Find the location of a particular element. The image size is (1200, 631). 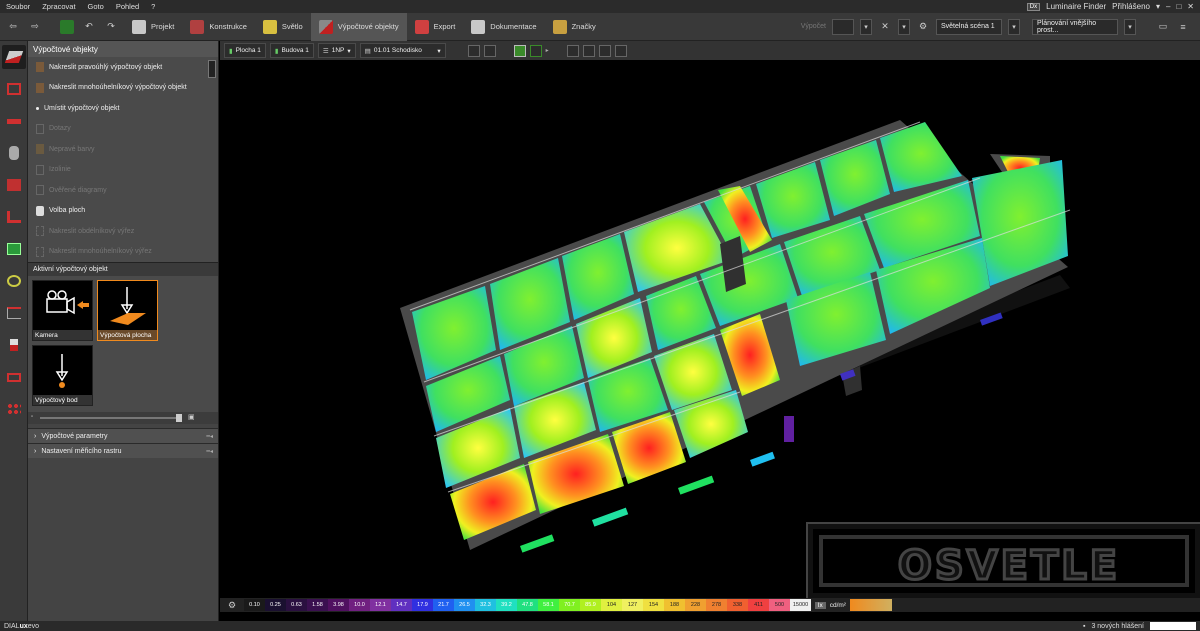

zoom-large-icon: ▣ is located at coordinates (191, 417).